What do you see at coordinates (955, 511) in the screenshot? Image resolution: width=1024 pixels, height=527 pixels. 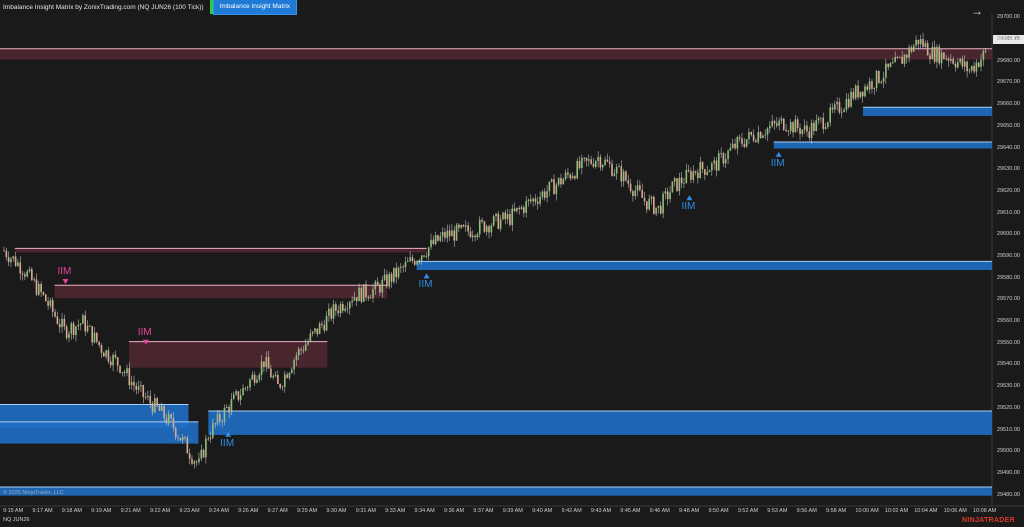 I see `time-tick-label: 10:06 AM` at bounding box center [955, 511].